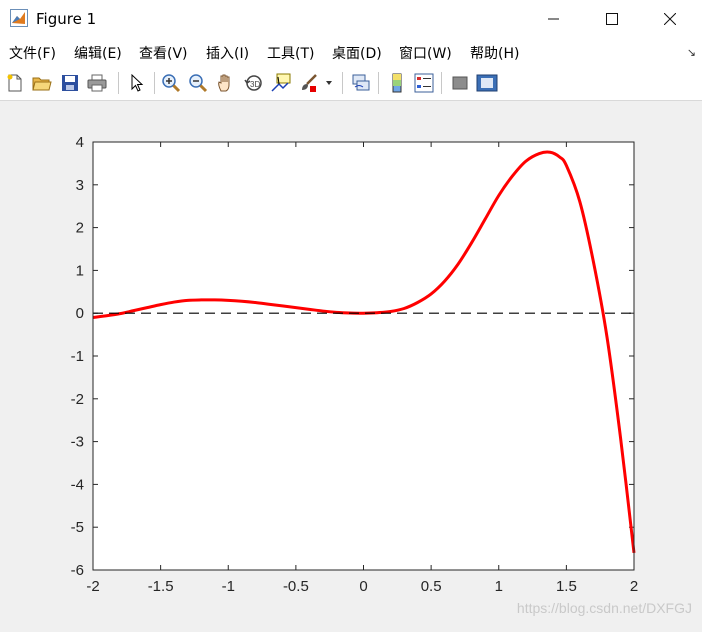  Describe the element at coordinates (228, 586) in the screenshot. I see `x-tick-label: -1` at that location.